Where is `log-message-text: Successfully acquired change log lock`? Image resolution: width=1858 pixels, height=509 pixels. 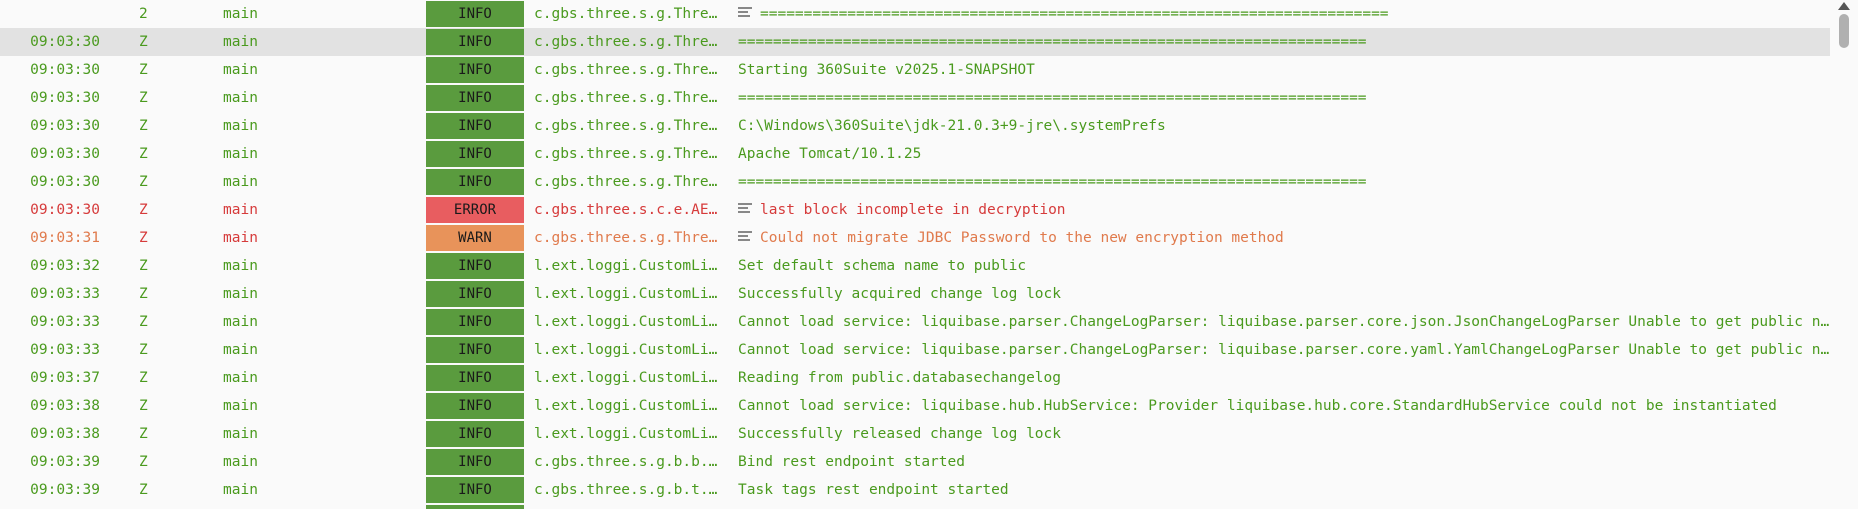 log-message-text: Successfully acquired change log lock is located at coordinates (900, 294).